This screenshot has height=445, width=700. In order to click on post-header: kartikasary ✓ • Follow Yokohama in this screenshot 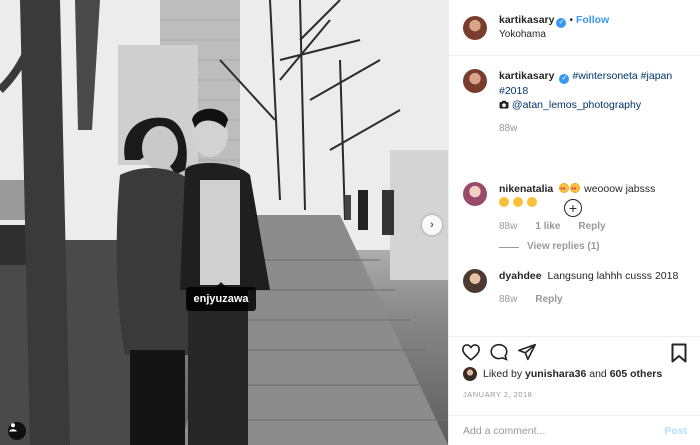, I will do `click(574, 28)`.